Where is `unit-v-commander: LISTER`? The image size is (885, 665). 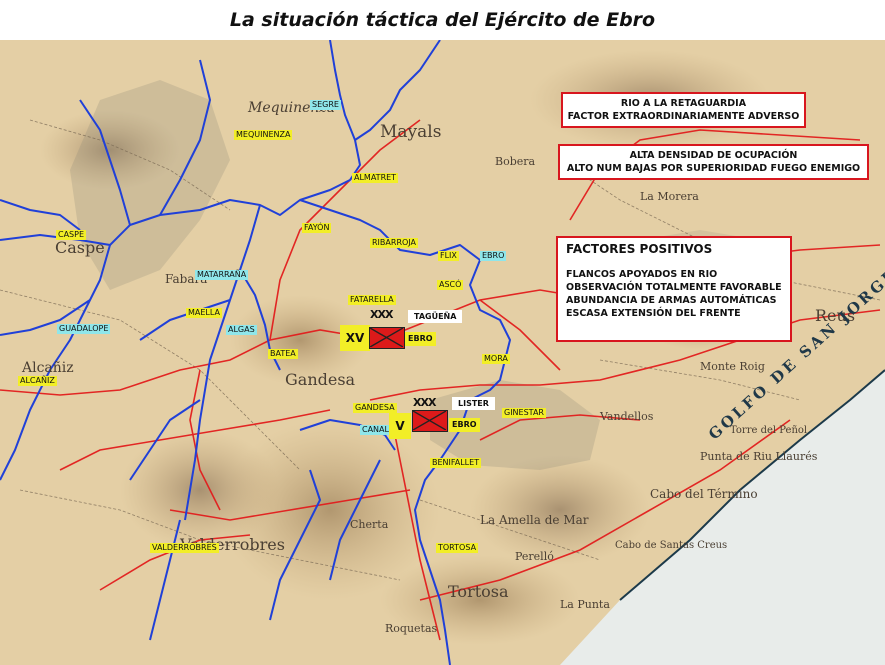
unit-v-commander: LISTER is located at coordinates (473, 403).